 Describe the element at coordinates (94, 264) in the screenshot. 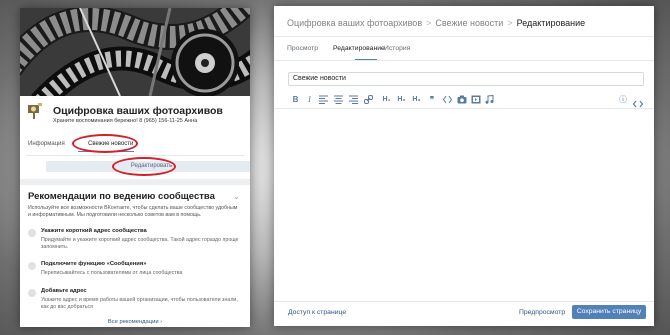

I see `recommendation-title: Подключите функцию «Сообщения»` at that location.